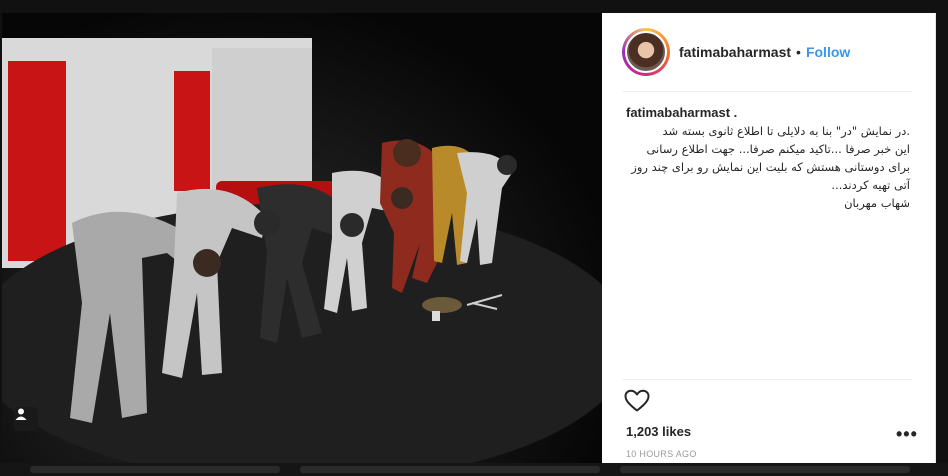 This screenshot has height=476, width=948. I want to click on avatar, so click(646, 52).